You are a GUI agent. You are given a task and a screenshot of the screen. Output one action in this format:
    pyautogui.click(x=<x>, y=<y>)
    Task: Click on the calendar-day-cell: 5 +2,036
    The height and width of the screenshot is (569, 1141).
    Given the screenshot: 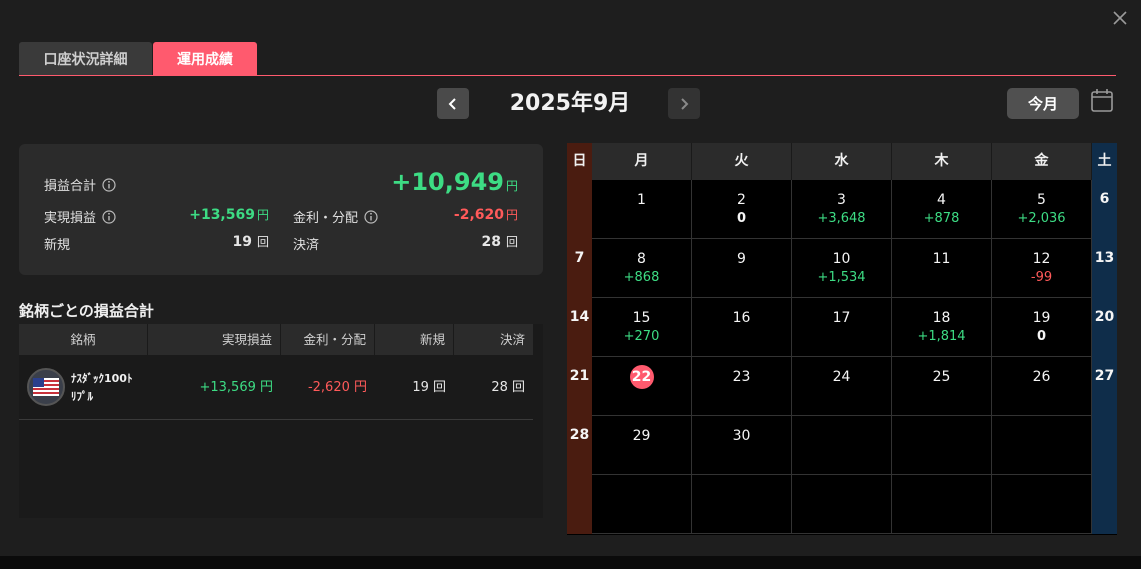 What is the action you would take?
    pyautogui.click(x=1042, y=209)
    